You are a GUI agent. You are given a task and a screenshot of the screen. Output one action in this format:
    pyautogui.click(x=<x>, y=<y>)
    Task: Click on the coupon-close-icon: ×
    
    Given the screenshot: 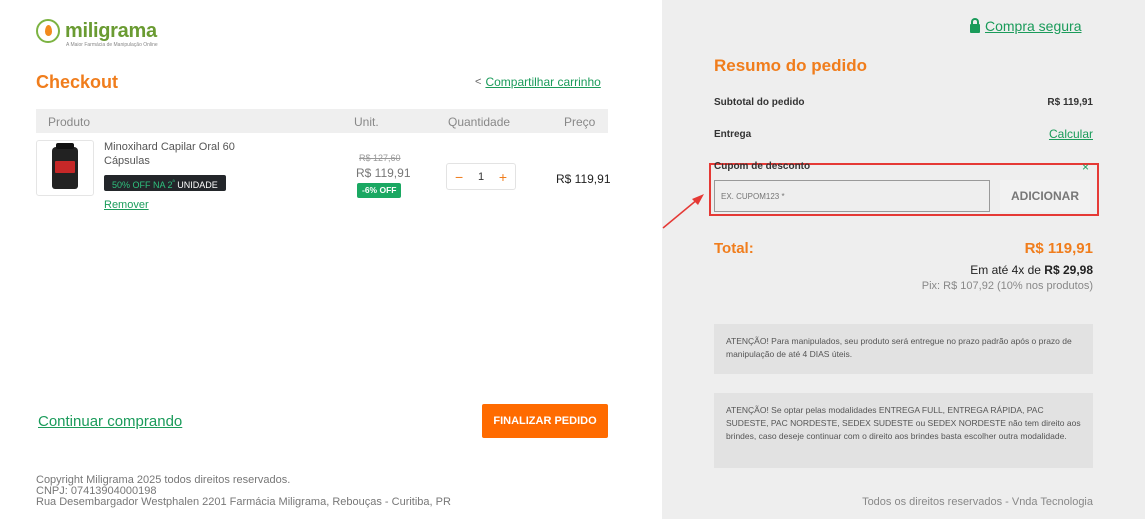 What is the action you would take?
    pyautogui.click(x=1085, y=167)
    